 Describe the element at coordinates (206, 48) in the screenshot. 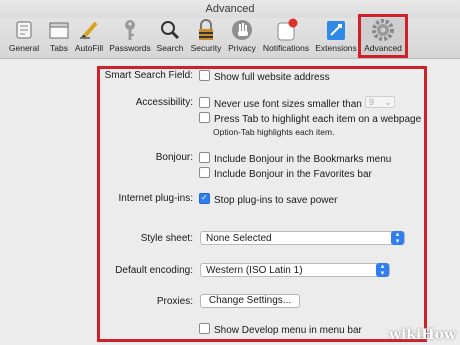

I see `tab-security-label: Security` at that location.